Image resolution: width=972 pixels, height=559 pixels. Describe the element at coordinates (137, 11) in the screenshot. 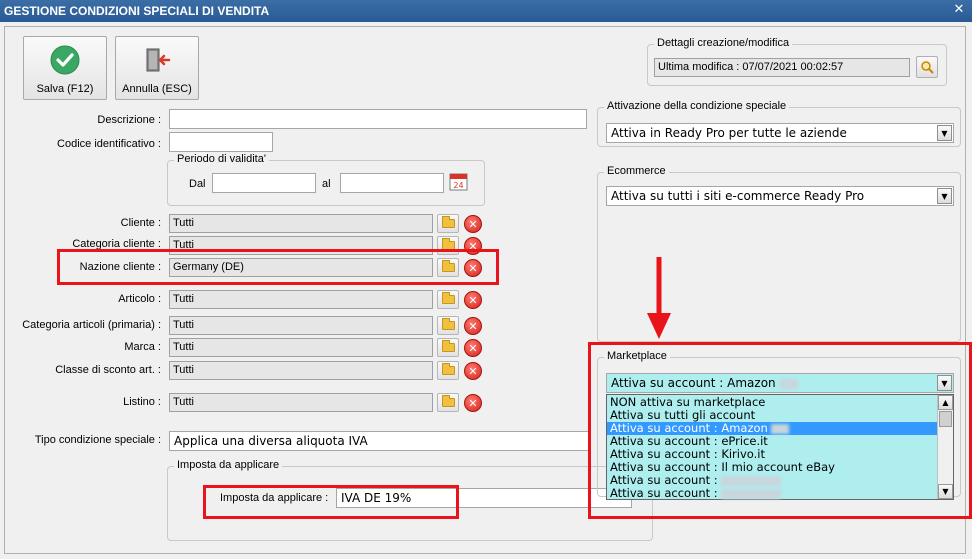

I see `window-title: GESTIONE CONDIZIONI SPECIALI DI VENDITA` at that location.